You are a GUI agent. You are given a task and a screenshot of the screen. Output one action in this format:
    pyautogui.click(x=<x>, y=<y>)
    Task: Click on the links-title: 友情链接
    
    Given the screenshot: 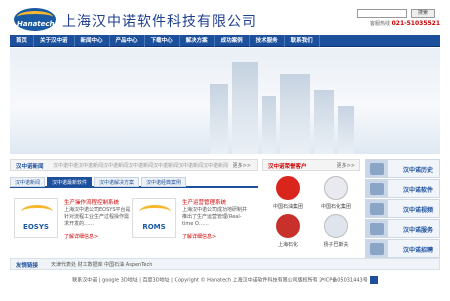 What is the action you would take?
    pyautogui.click(x=27, y=266)
    